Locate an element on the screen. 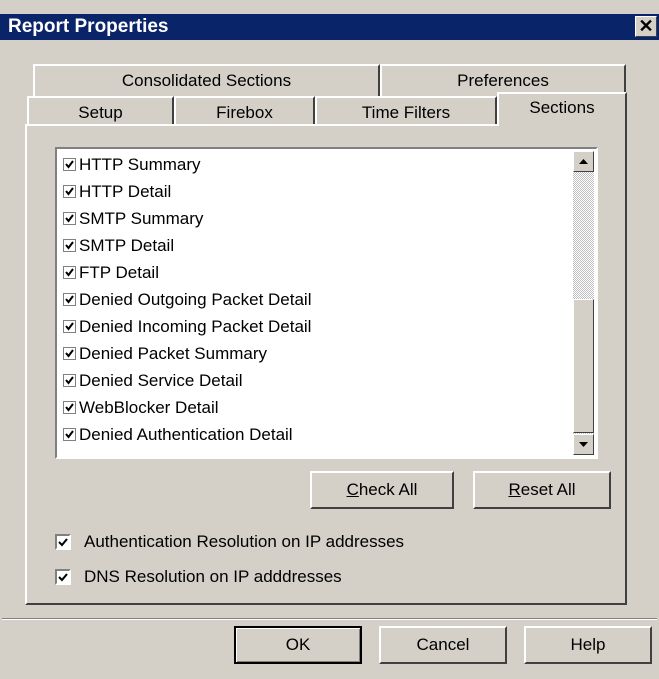 The height and width of the screenshot is (679, 659). list-item: Denied Service Detail is located at coordinates (152, 380).